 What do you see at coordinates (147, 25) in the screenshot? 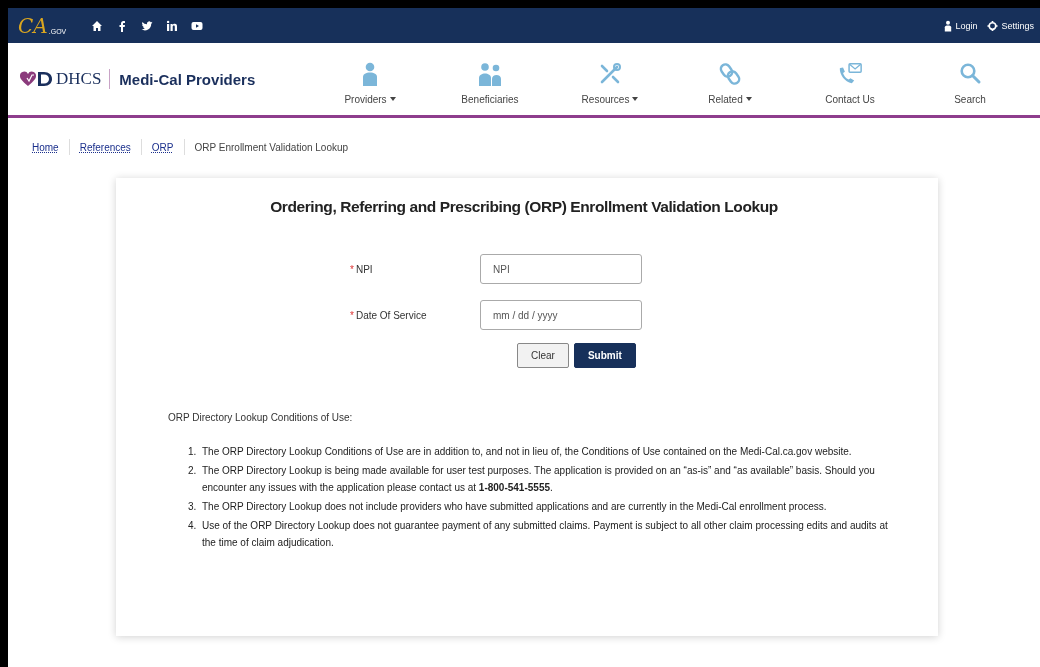
I see `twitter-icon` at bounding box center [147, 25].